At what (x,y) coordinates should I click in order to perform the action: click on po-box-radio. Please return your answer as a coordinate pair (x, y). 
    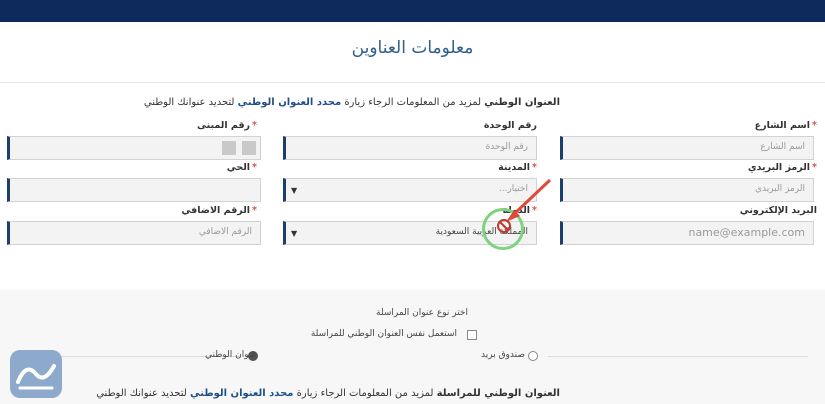
    Looking at the image, I should click on (533, 356).